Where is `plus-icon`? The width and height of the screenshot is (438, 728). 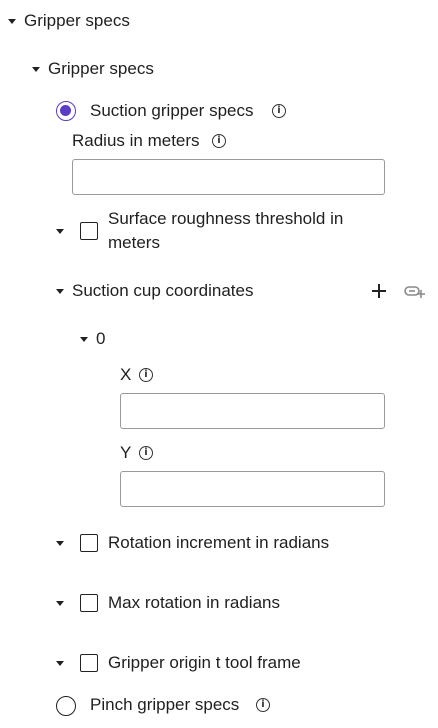
plus-icon is located at coordinates (379, 291).